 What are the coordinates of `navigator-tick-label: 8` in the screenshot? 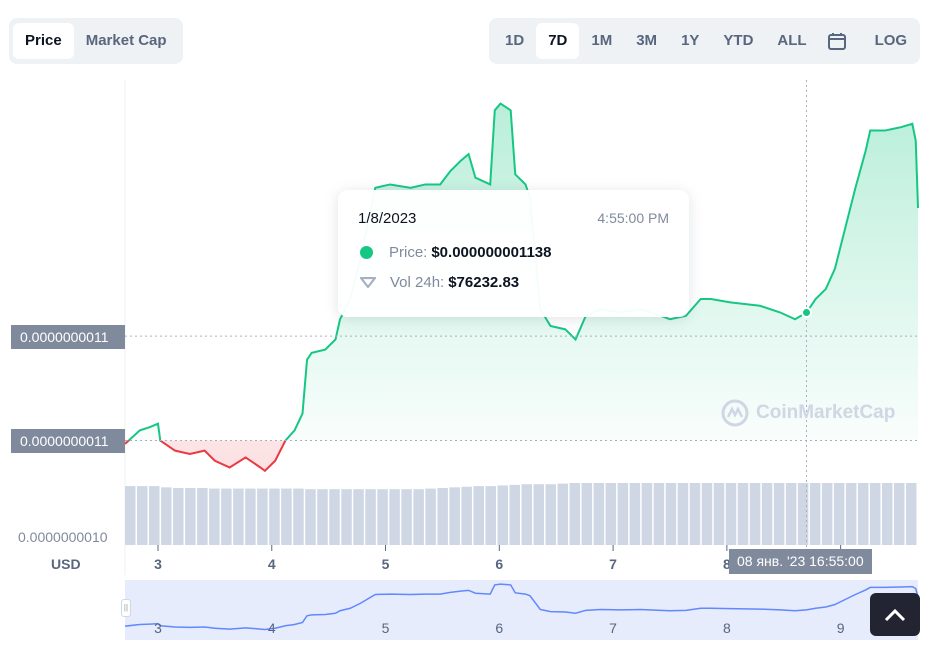 It's located at (726, 628).